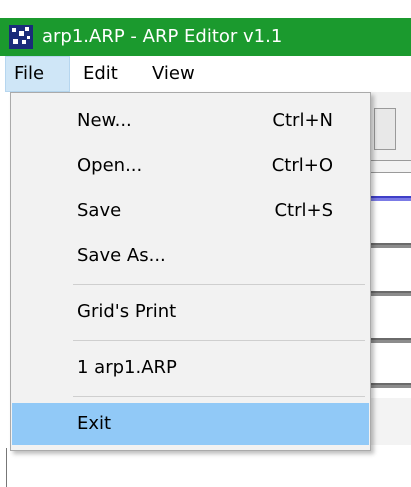 The width and height of the screenshot is (411, 487). I want to click on menu-item-label: Exit, so click(94, 423).